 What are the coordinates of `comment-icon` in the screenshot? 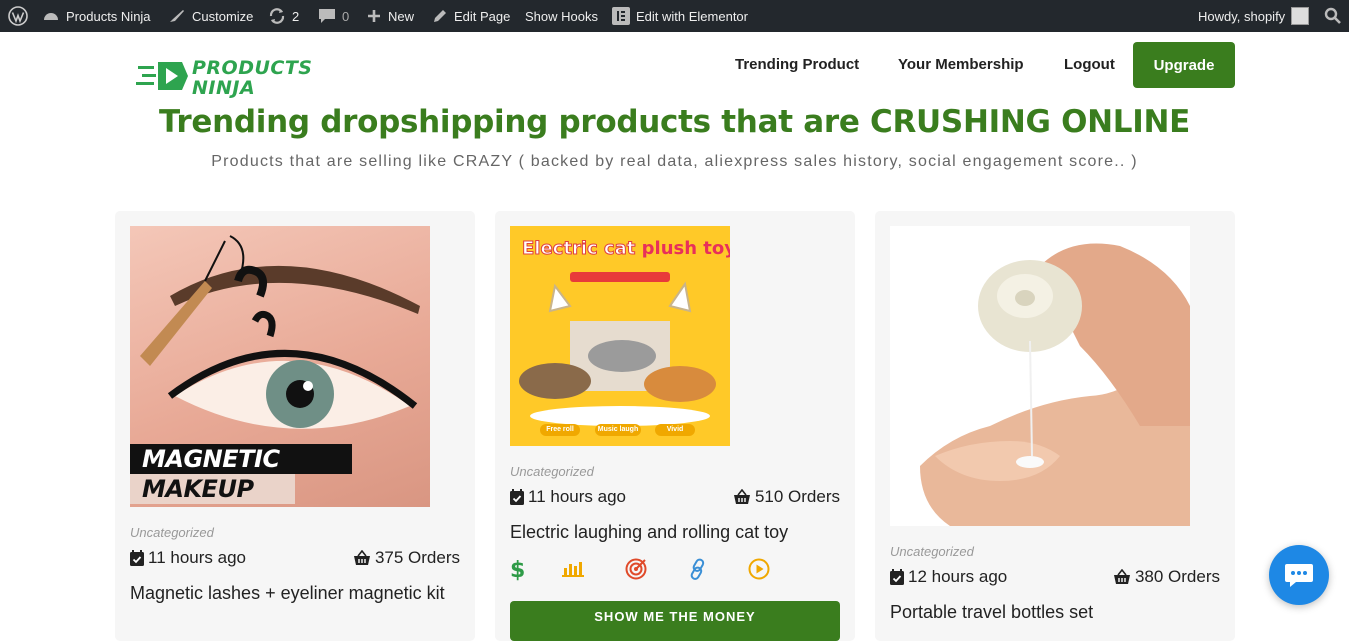 It's located at (327, 16).